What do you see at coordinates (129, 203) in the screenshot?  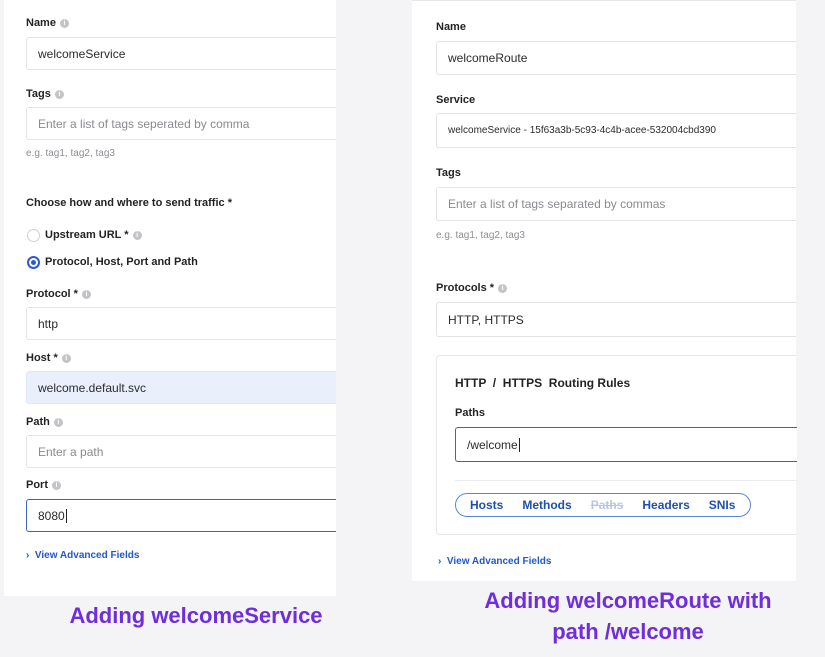 I see `traffic-heading: Choose how and where to send traffic *` at bounding box center [129, 203].